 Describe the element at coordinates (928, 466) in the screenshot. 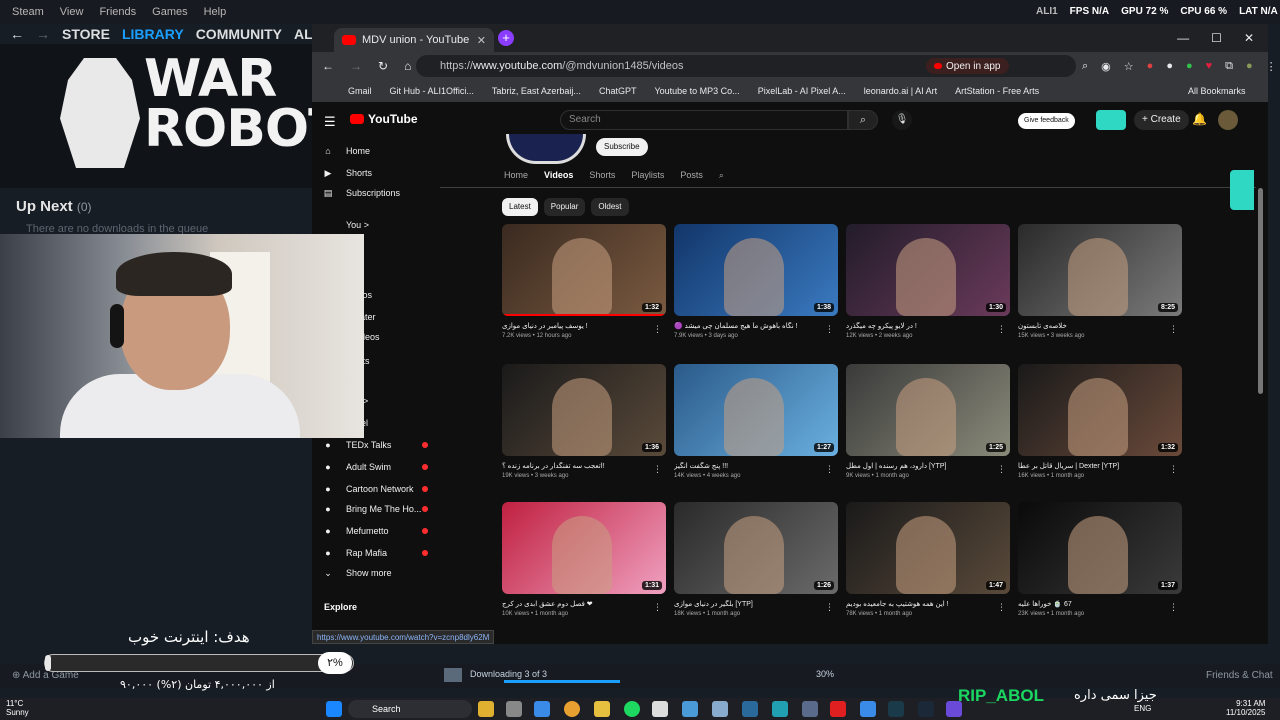

I see `video-title: [YTP] دارود، هم رسنده | اول مطل` at that location.